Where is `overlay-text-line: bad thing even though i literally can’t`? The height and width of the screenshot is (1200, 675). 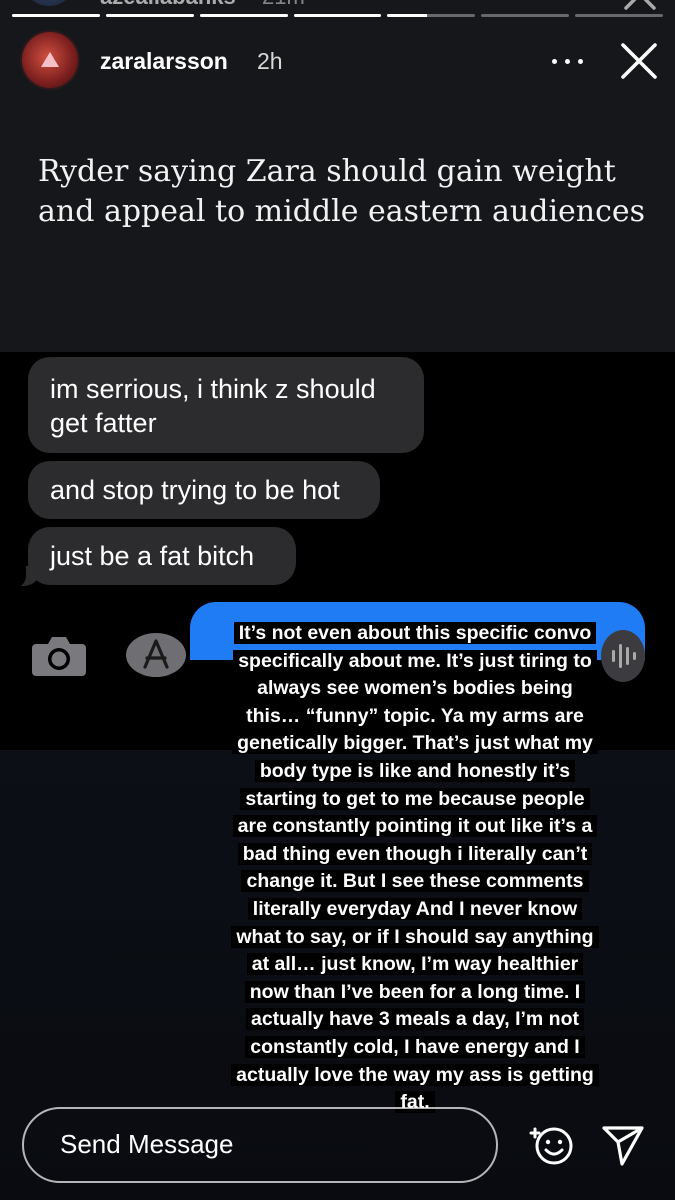 overlay-text-line: bad thing even though i literally can’t is located at coordinates (415, 855).